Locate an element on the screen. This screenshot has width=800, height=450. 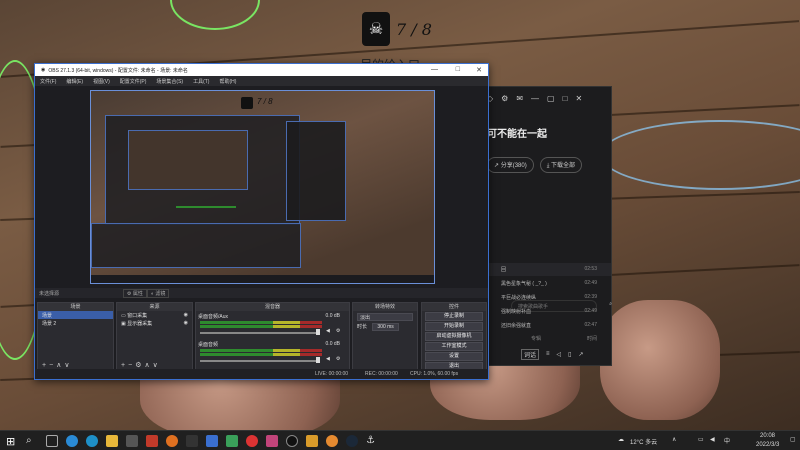
transition-select: 淡出 is located at coordinates (385, 317).